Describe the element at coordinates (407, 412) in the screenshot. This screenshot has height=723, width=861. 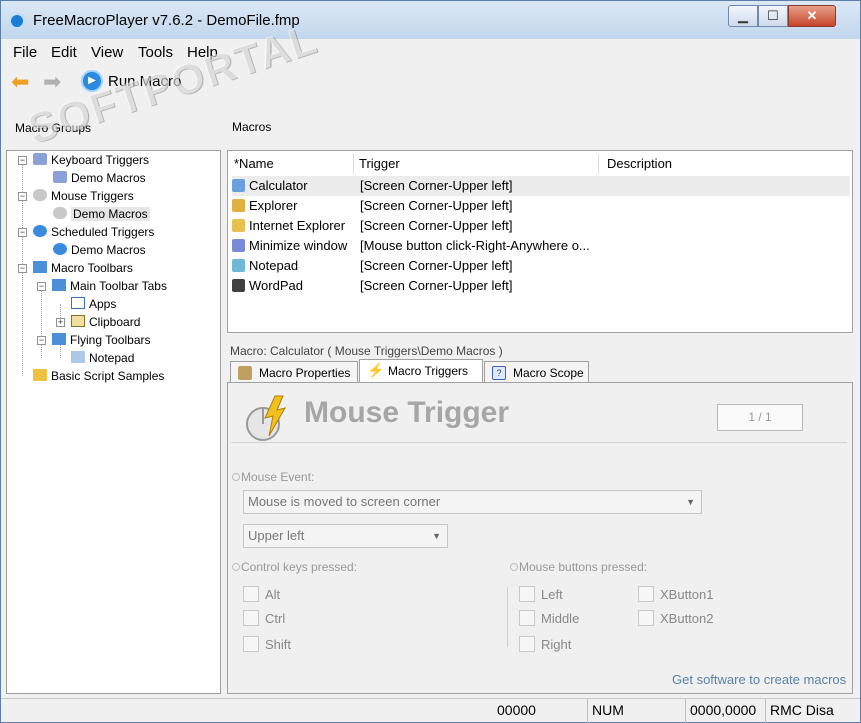
I see `mouse-trigger-heading: Mouse Trigger` at that location.